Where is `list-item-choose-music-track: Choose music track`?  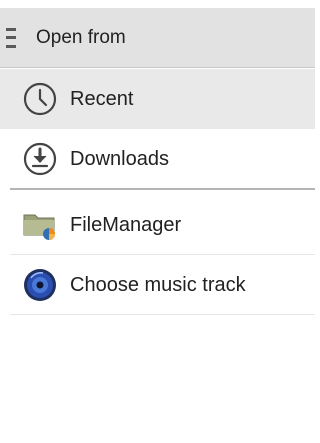 list-item-choose-music-track: Choose music track is located at coordinates (157, 285).